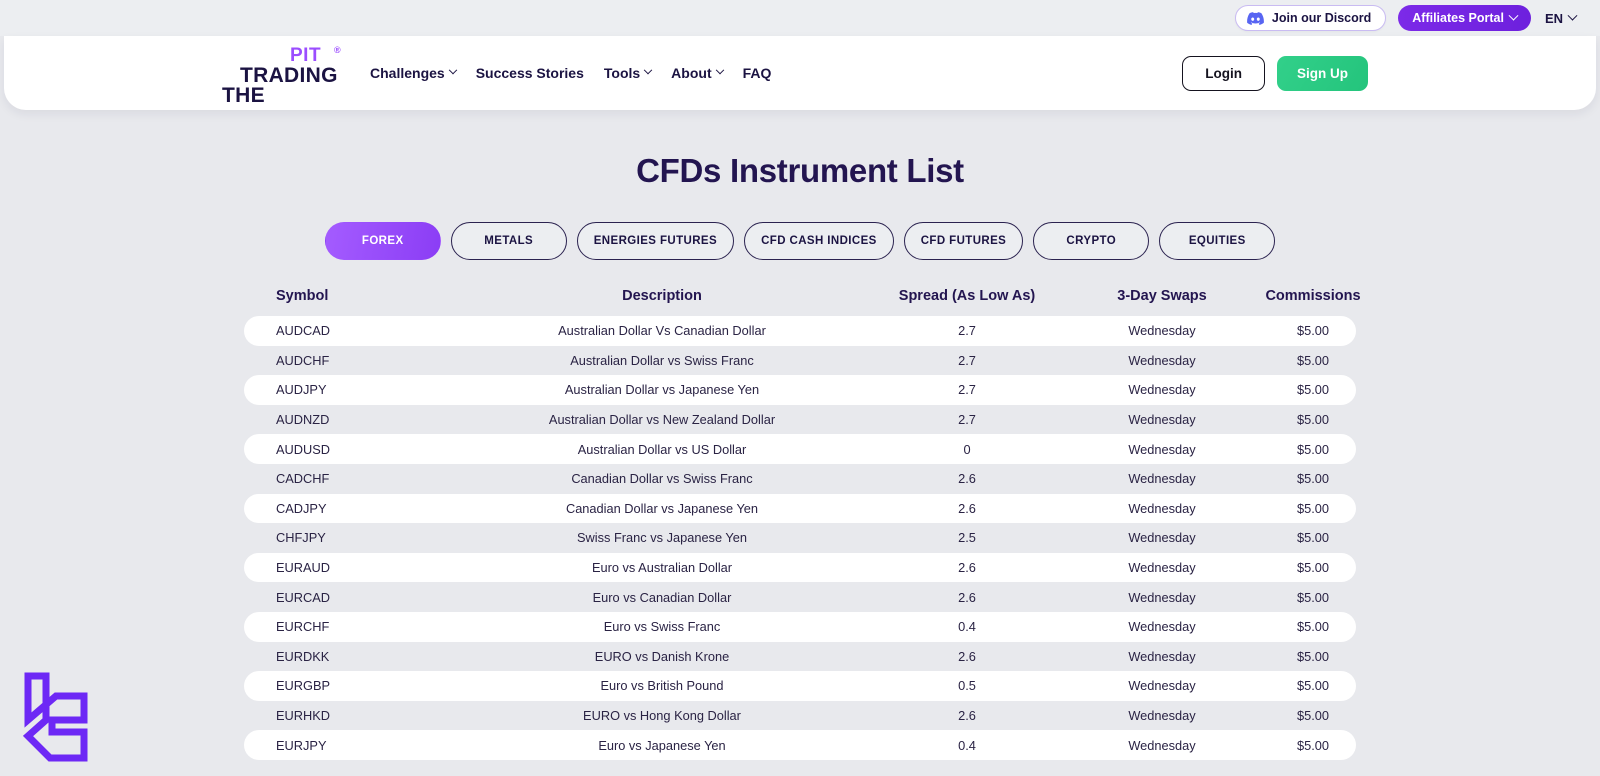  I want to click on nav-item-about: About, so click(697, 73).